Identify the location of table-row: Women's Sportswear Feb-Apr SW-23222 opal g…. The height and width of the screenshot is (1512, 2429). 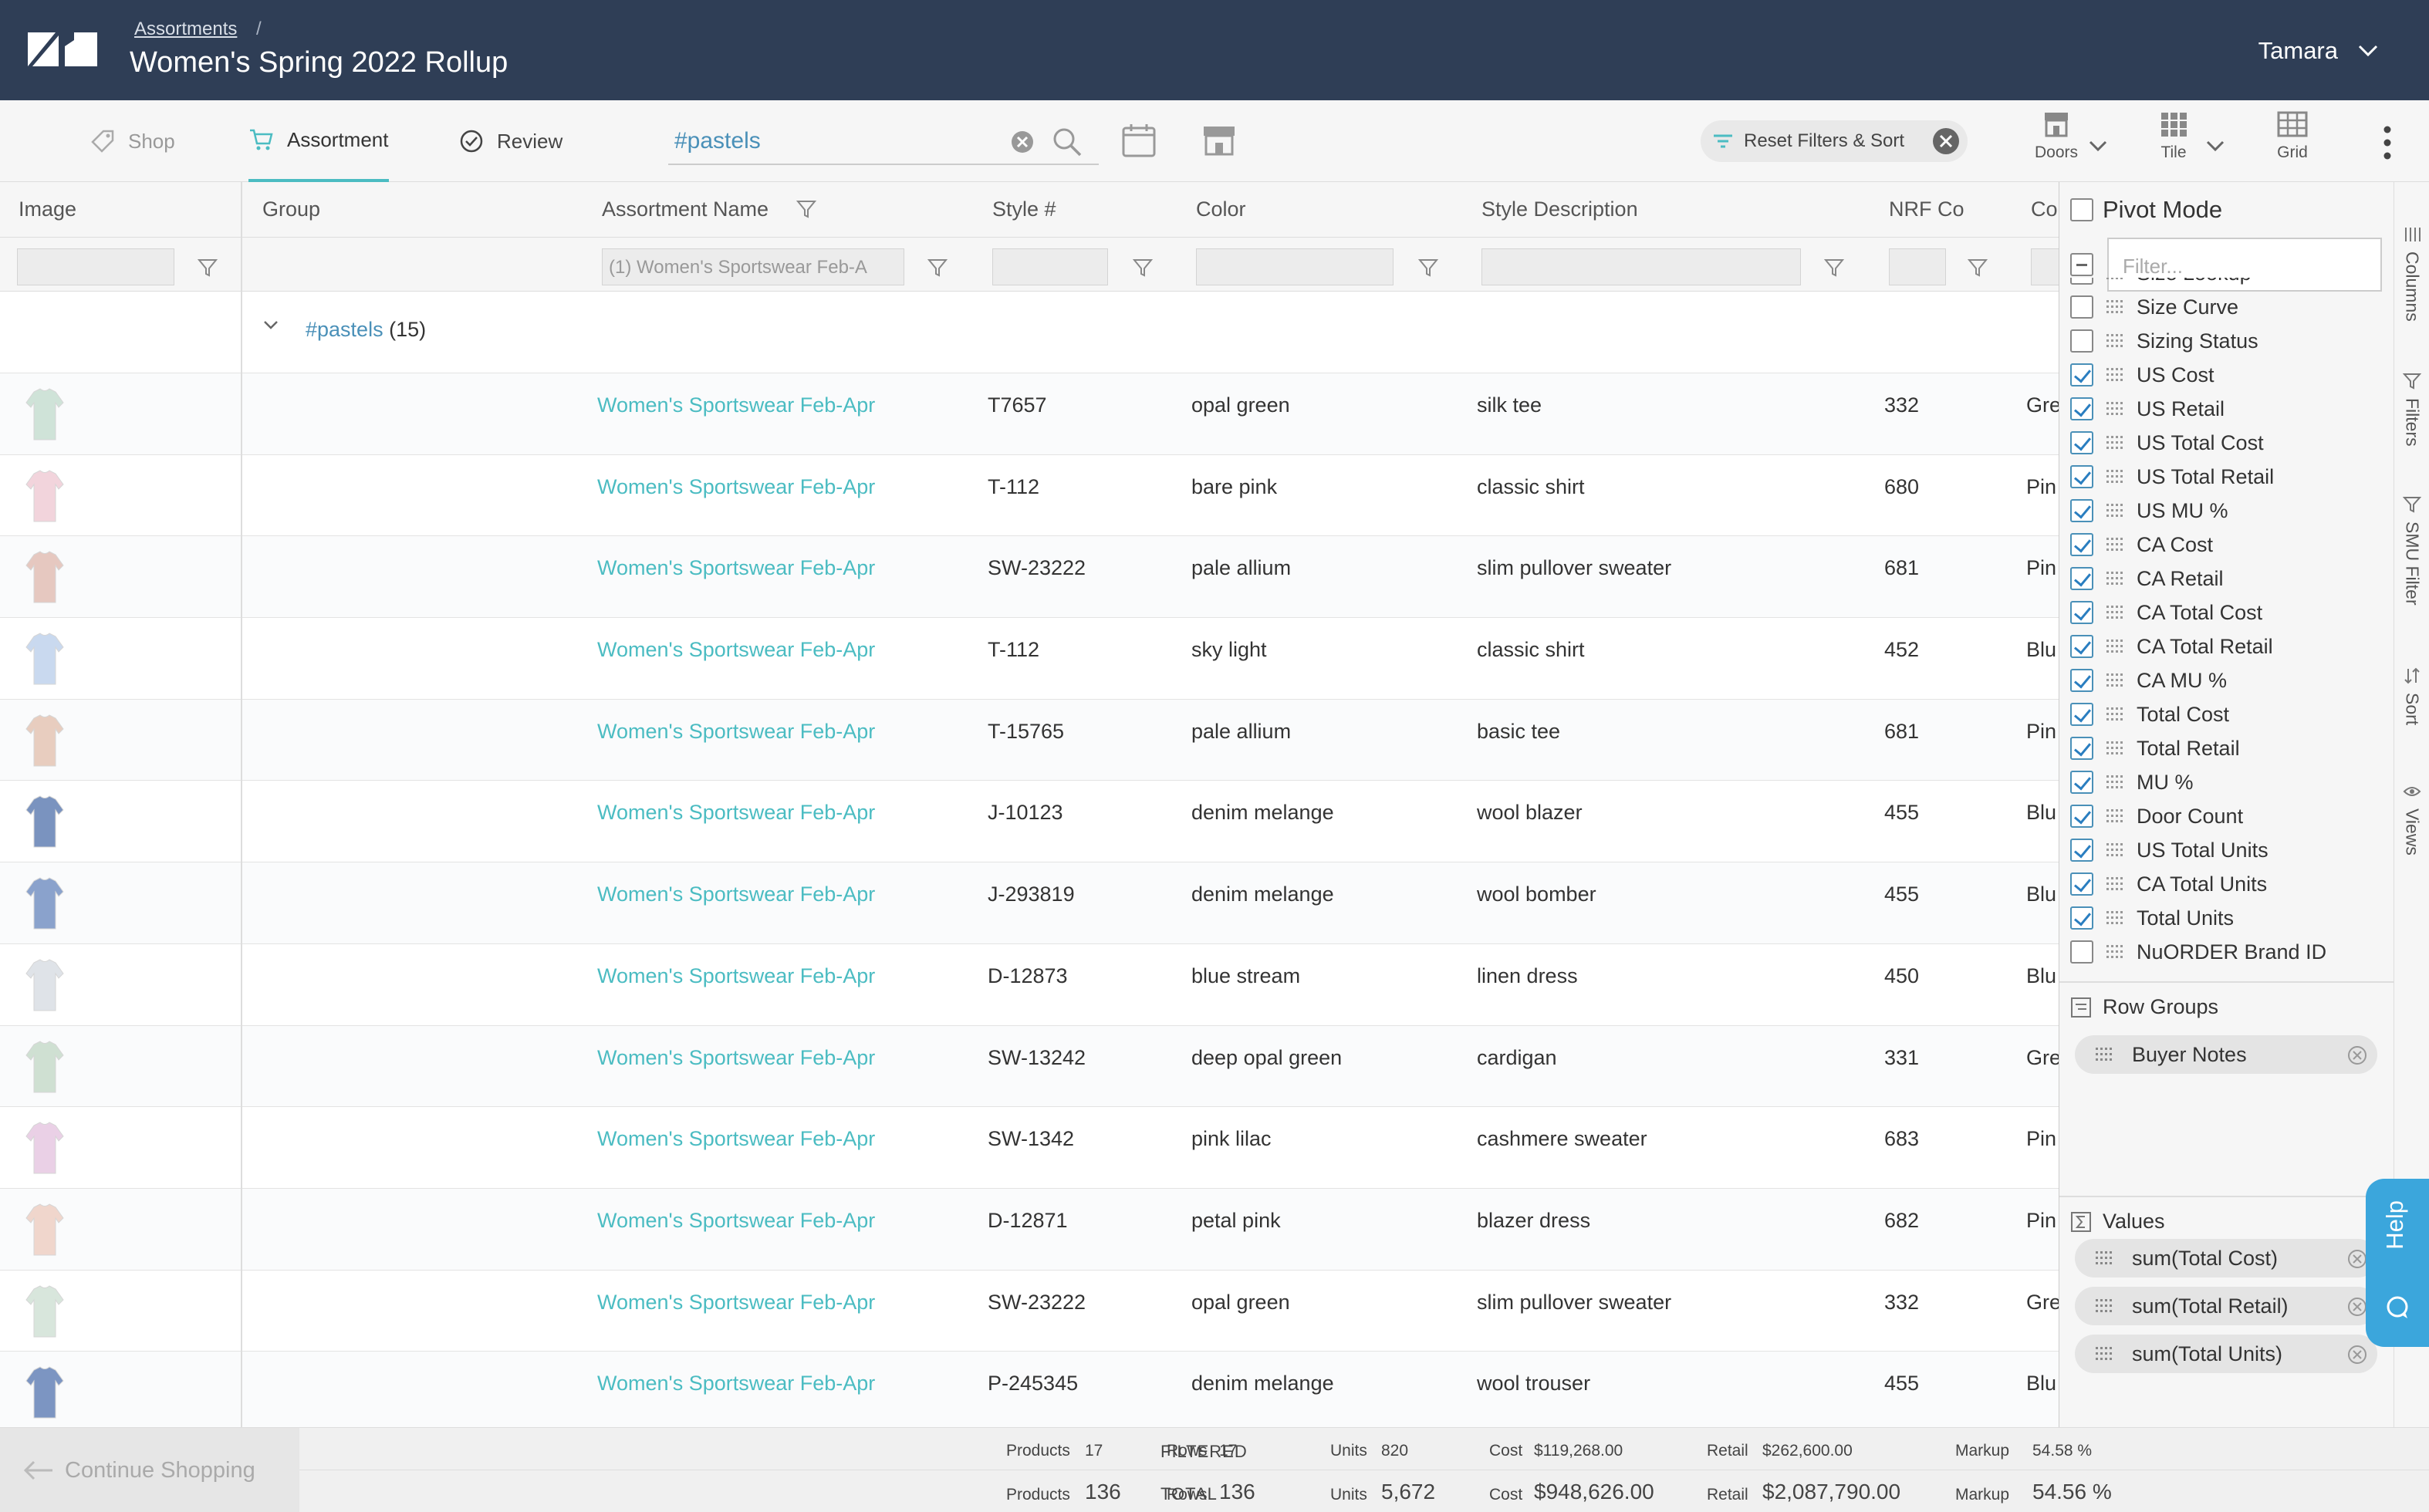
(1029, 1311).